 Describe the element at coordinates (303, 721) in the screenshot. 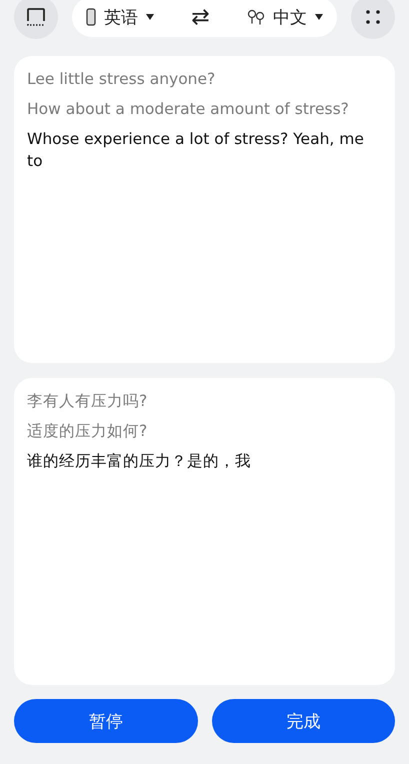

I see `done-button: 完成` at that location.